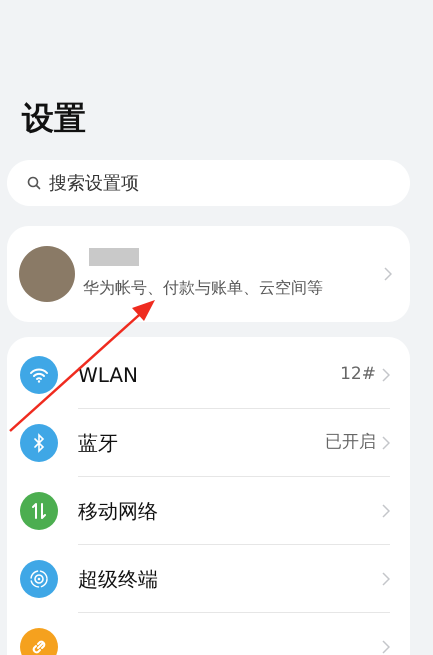  What do you see at coordinates (54, 118) in the screenshot?
I see `page-title: 设置` at bounding box center [54, 118].